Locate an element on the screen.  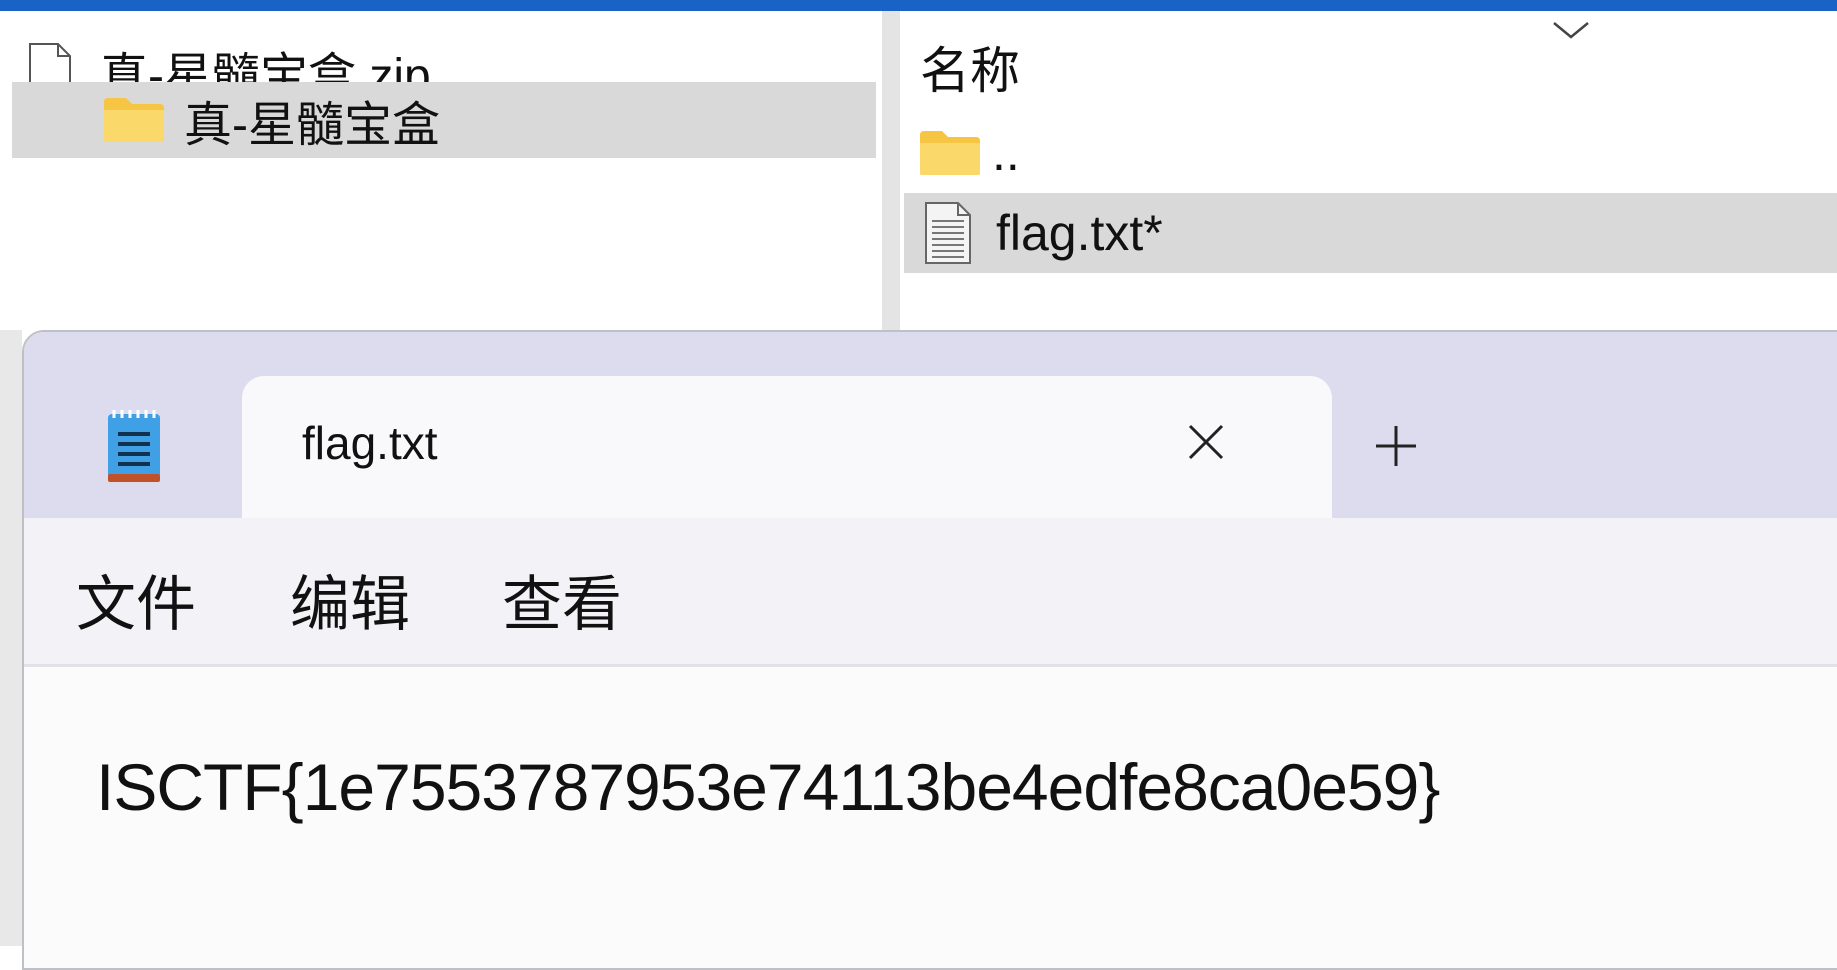
tree-item-folder: 真-星髓宝盒 is located at coordinates (444, 120).